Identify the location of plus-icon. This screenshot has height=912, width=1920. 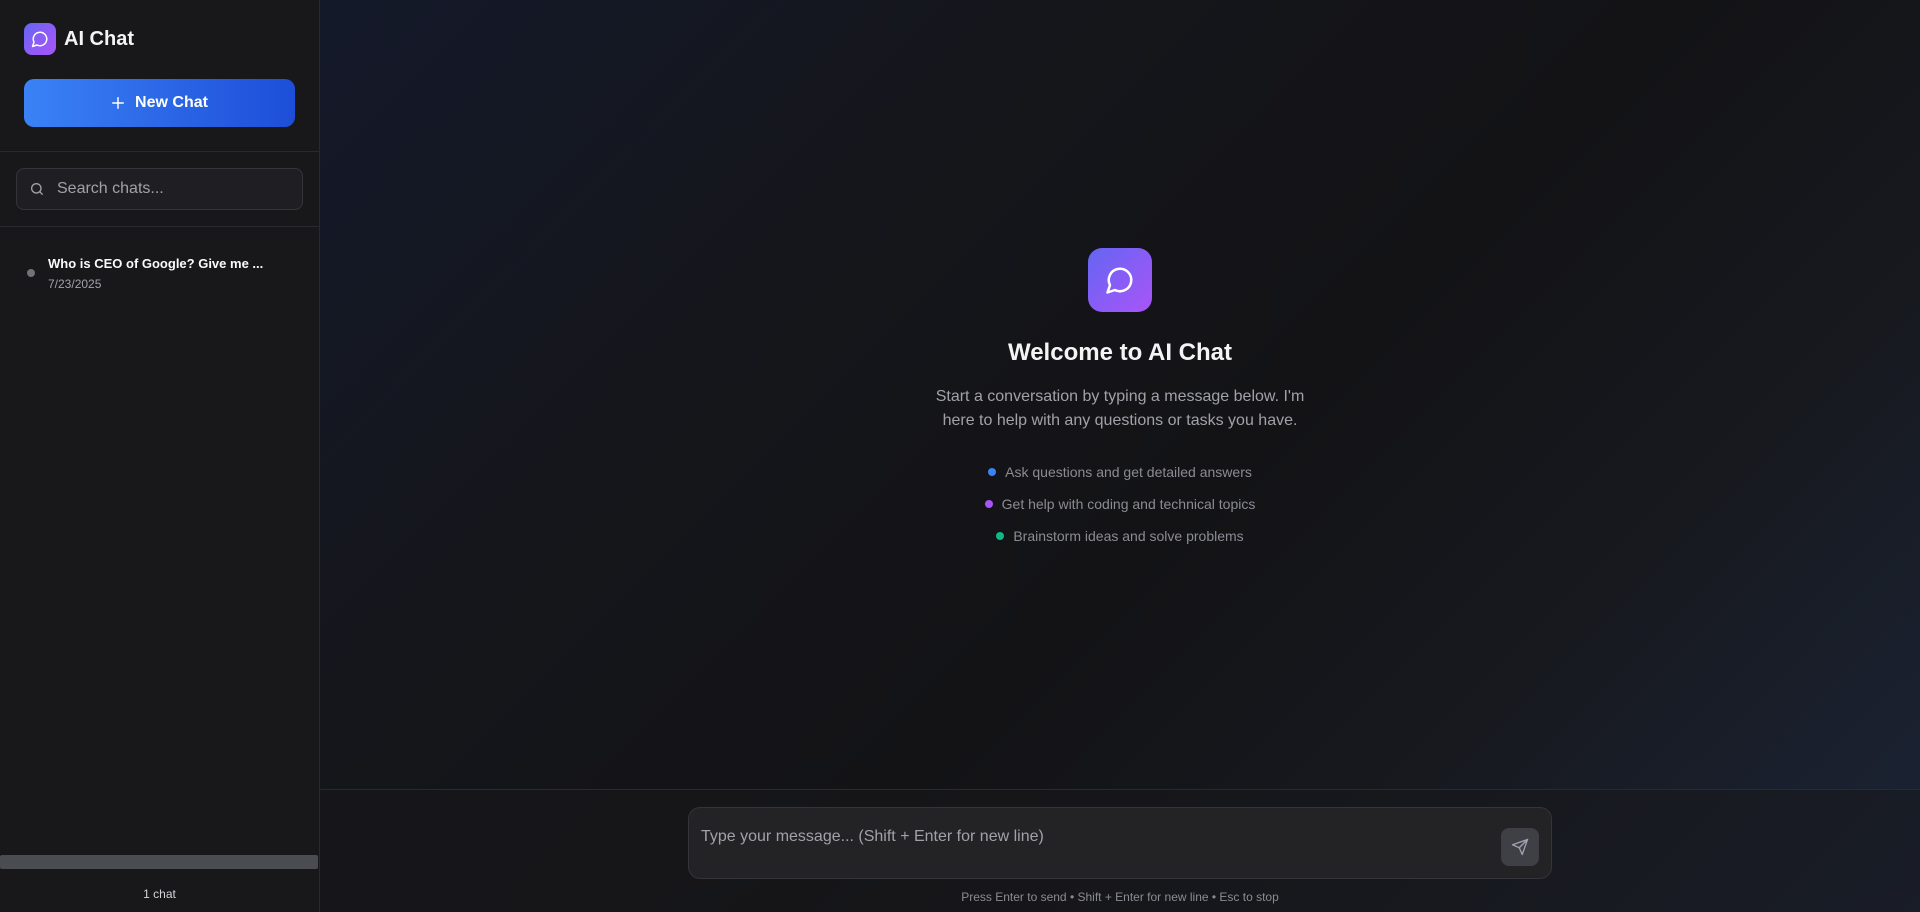
(118, 103).